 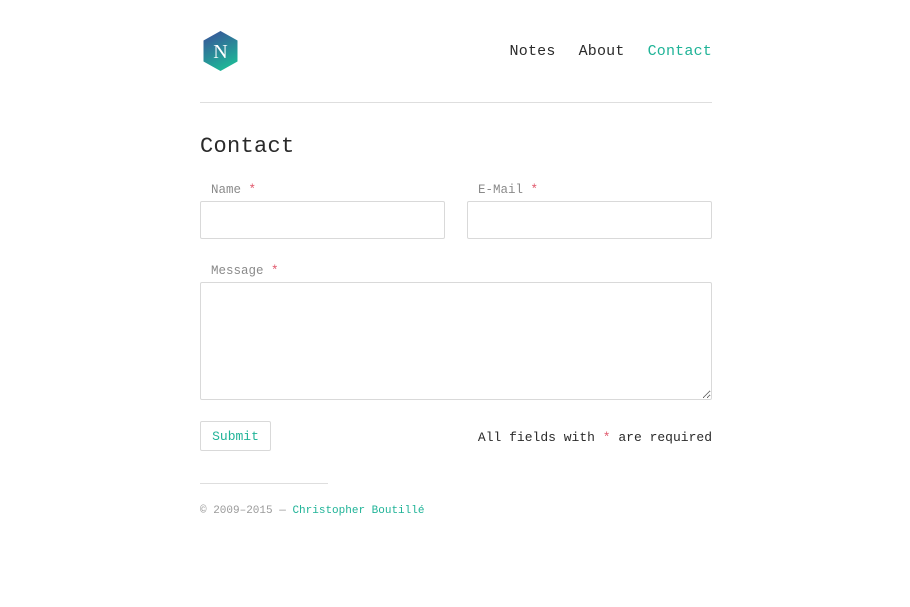 I want to click on page-title: Contact, so click(x=247, y=146).